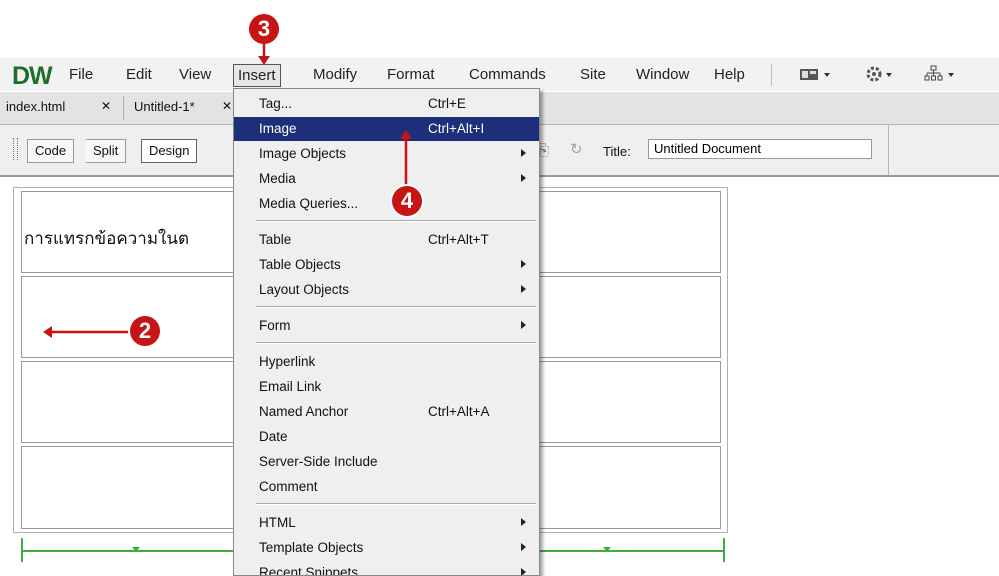 This screenshot has width=999, height=576. I want to click on menu-item-label: Date, so click(273, 436).